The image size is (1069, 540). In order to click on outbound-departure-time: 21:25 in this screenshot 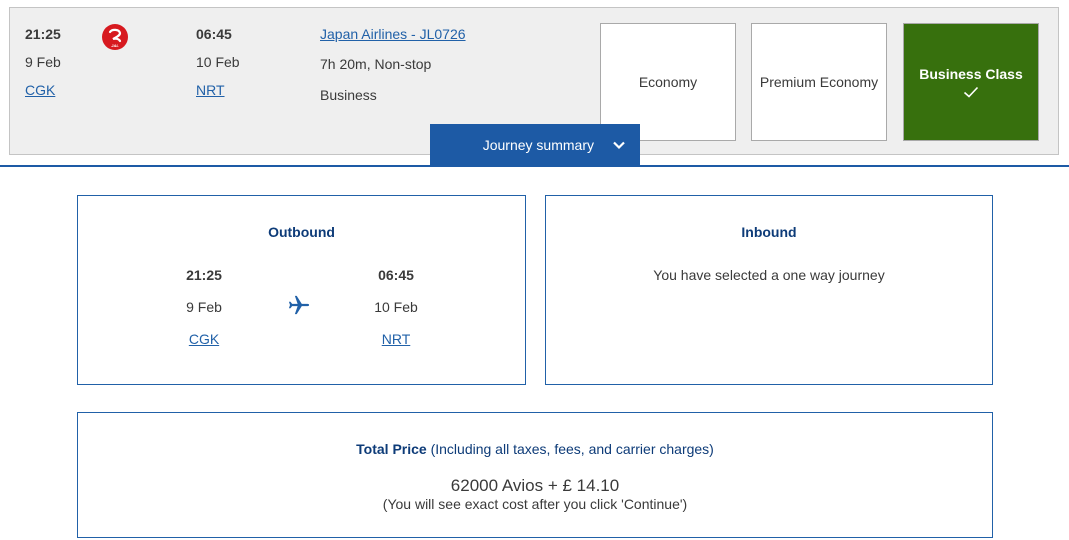, I will do `click(204, 275)`.